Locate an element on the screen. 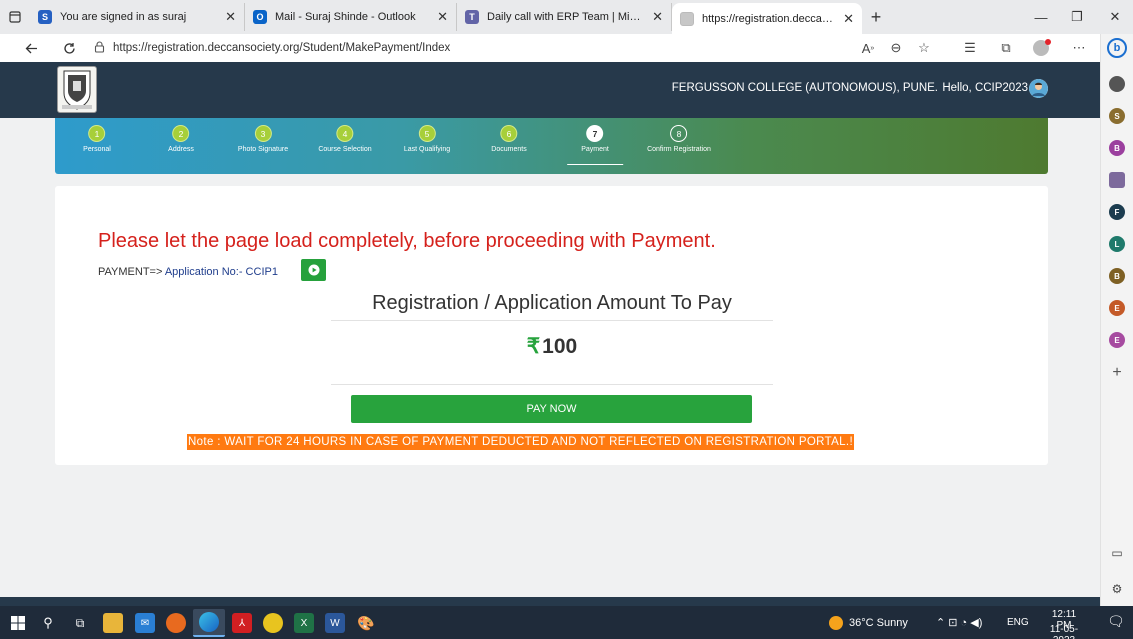 The image size is (1133, 639). step-address: 2 Address is located at coordinates (181, 139).